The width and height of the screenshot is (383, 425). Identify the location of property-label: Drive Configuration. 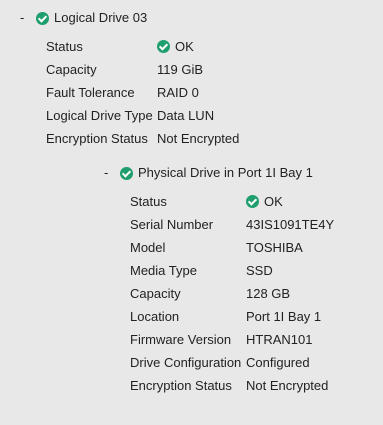
(186, 362).